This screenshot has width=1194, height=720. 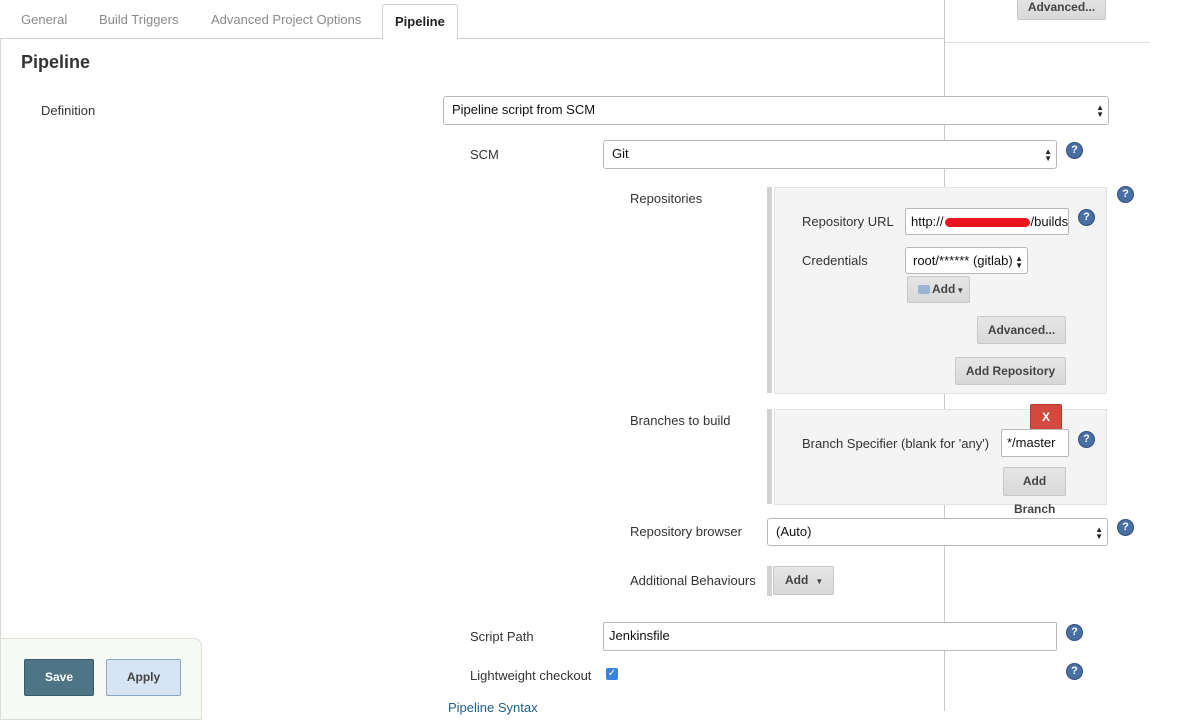 What do you see at coordinates (680, 420) in the screenshot?
I see `branches-label: Branches to build` at bounding box center [680, 420].